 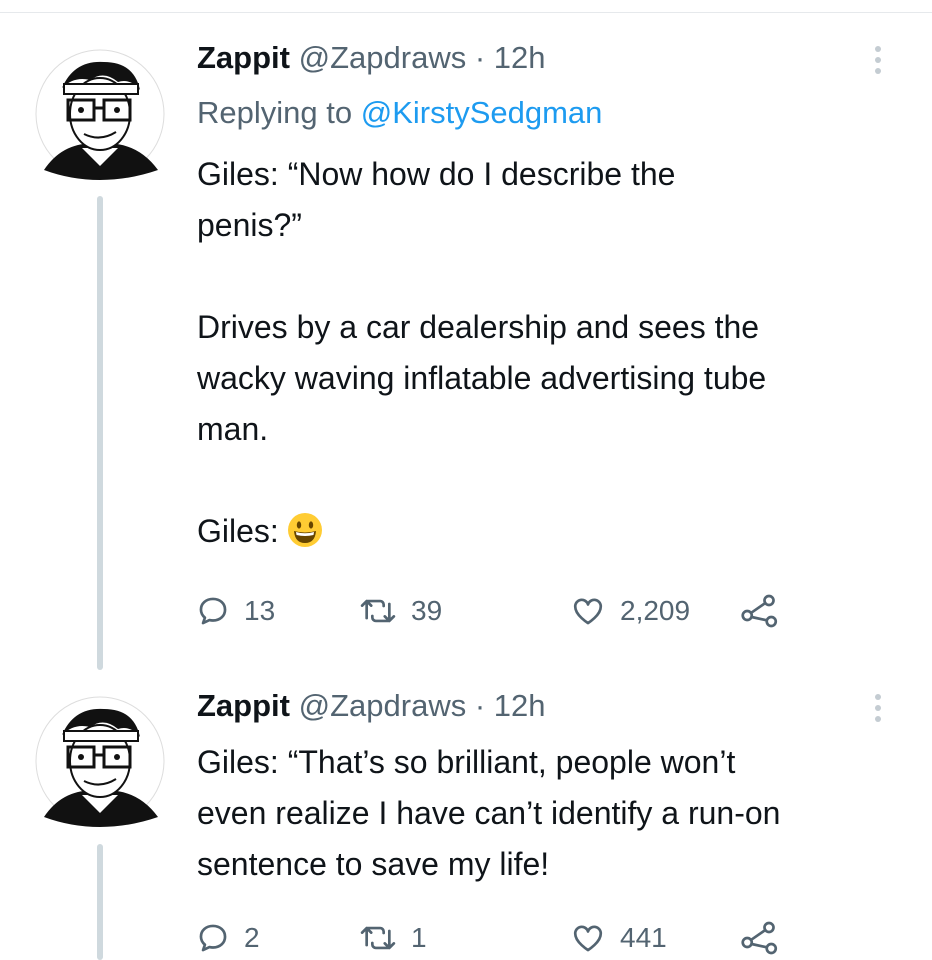 What do you see at coordinates (249, 225) in the screenshot?
I see `text-line: penis?”` at bounding box center [249, 225].